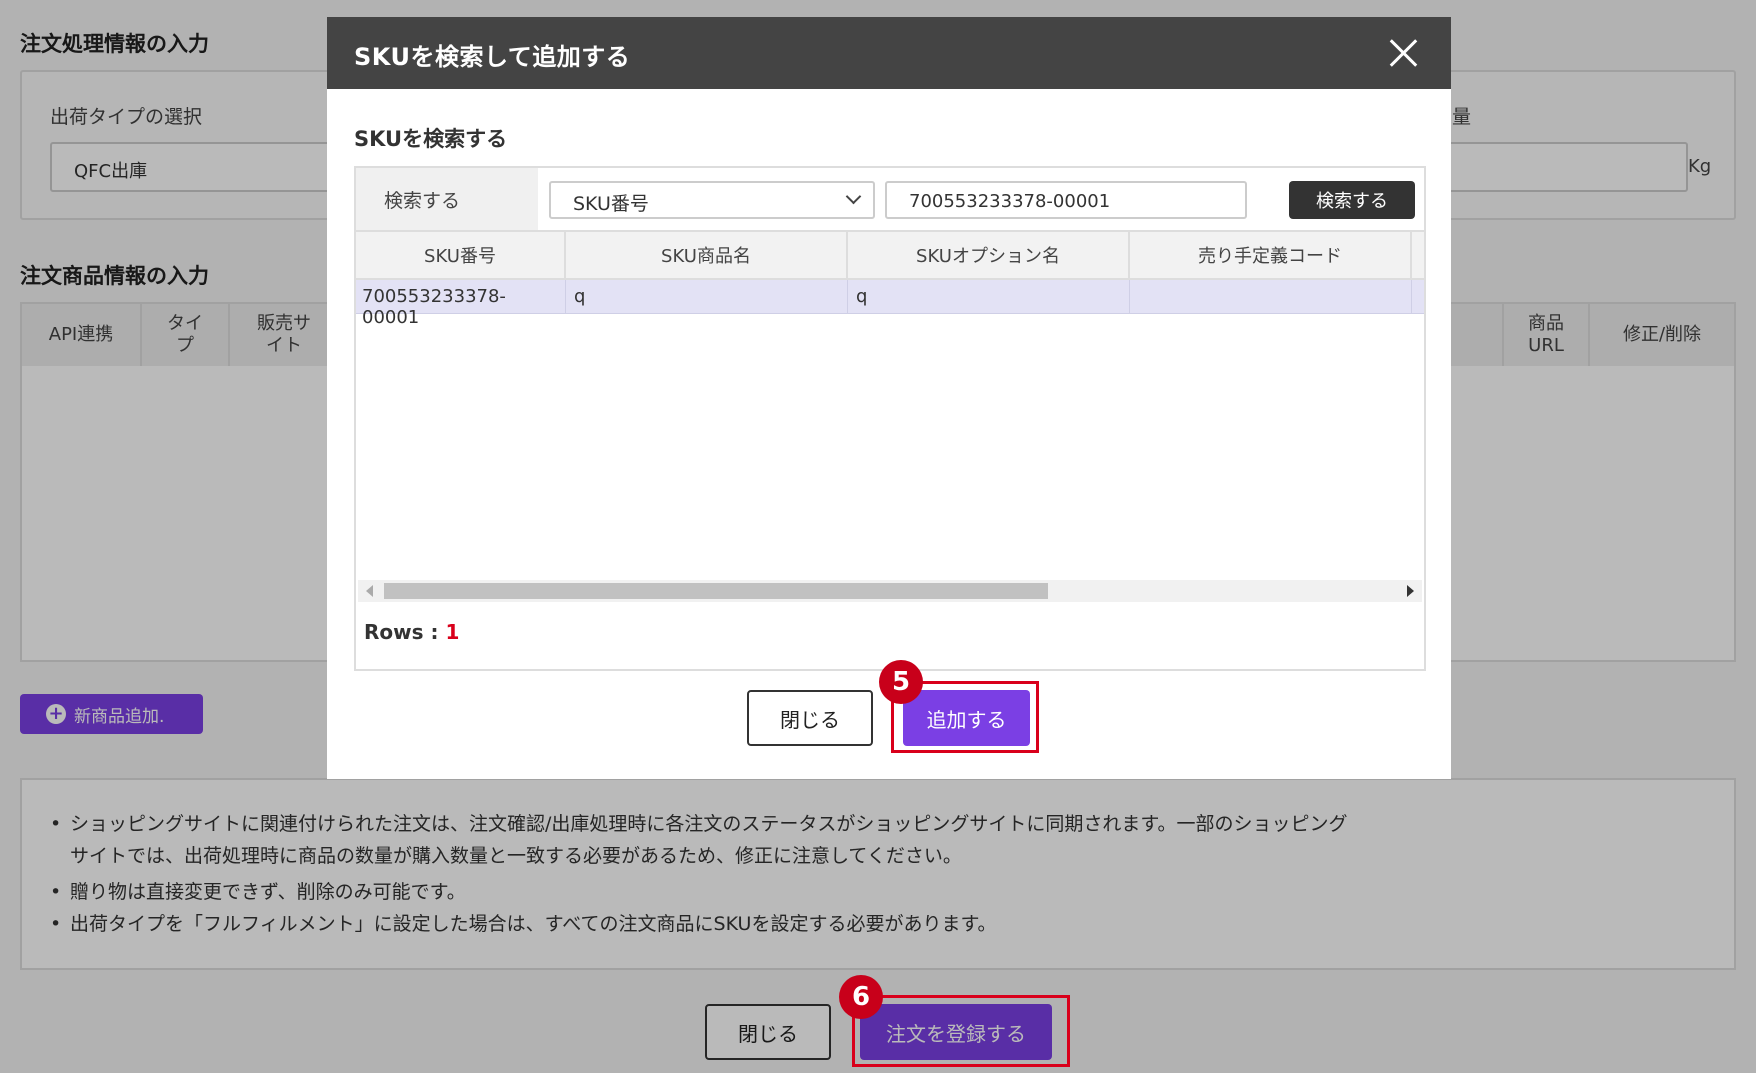 This screenshot has height=1073, width=1756. What do you see at coordinates (452, 632) in the screenshot?
I see `rows-count-value: 1` at bounding box center [452, 632].